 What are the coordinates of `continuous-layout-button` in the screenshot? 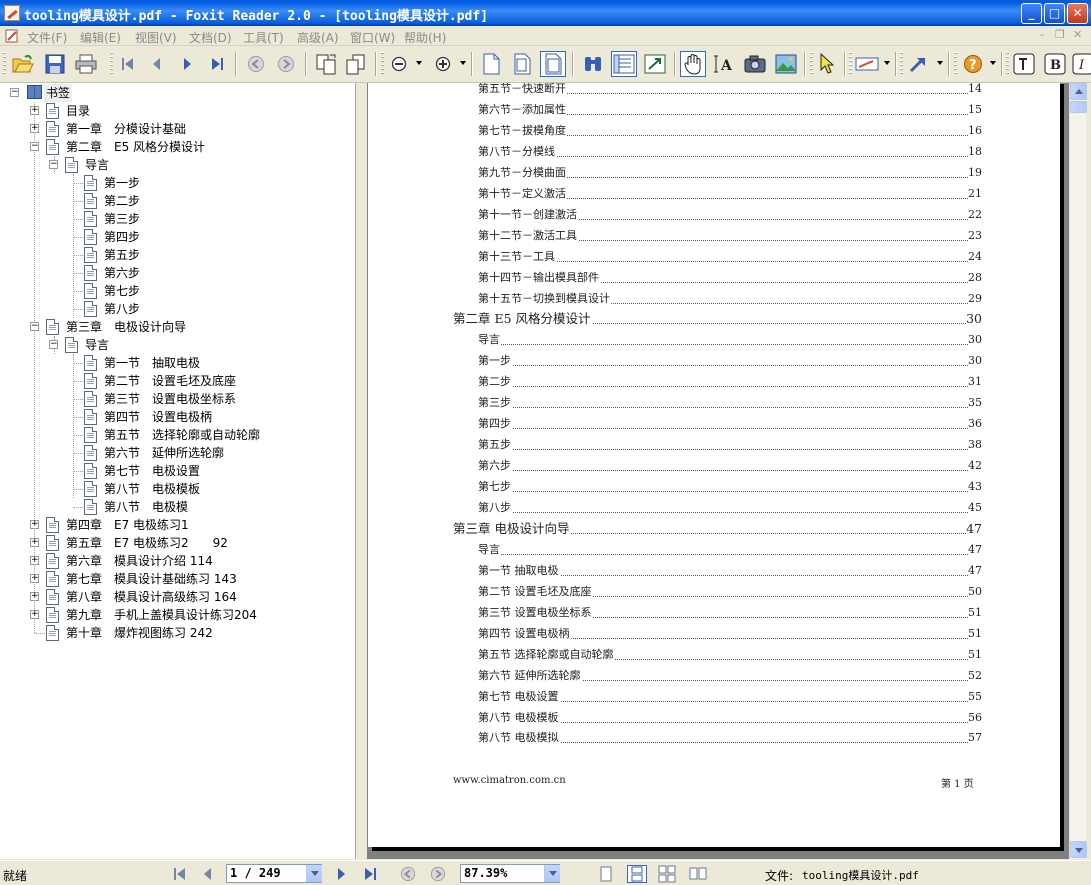 It's located at (637, 874).